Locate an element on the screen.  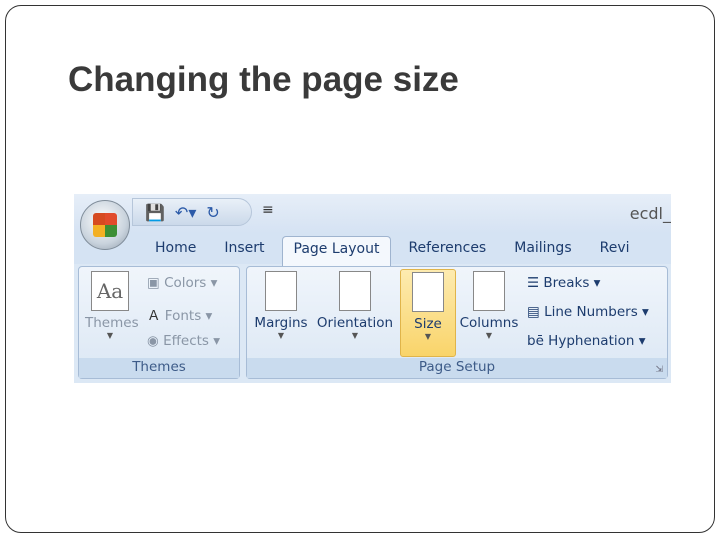
size-icon is located at coordinates (428, 292).